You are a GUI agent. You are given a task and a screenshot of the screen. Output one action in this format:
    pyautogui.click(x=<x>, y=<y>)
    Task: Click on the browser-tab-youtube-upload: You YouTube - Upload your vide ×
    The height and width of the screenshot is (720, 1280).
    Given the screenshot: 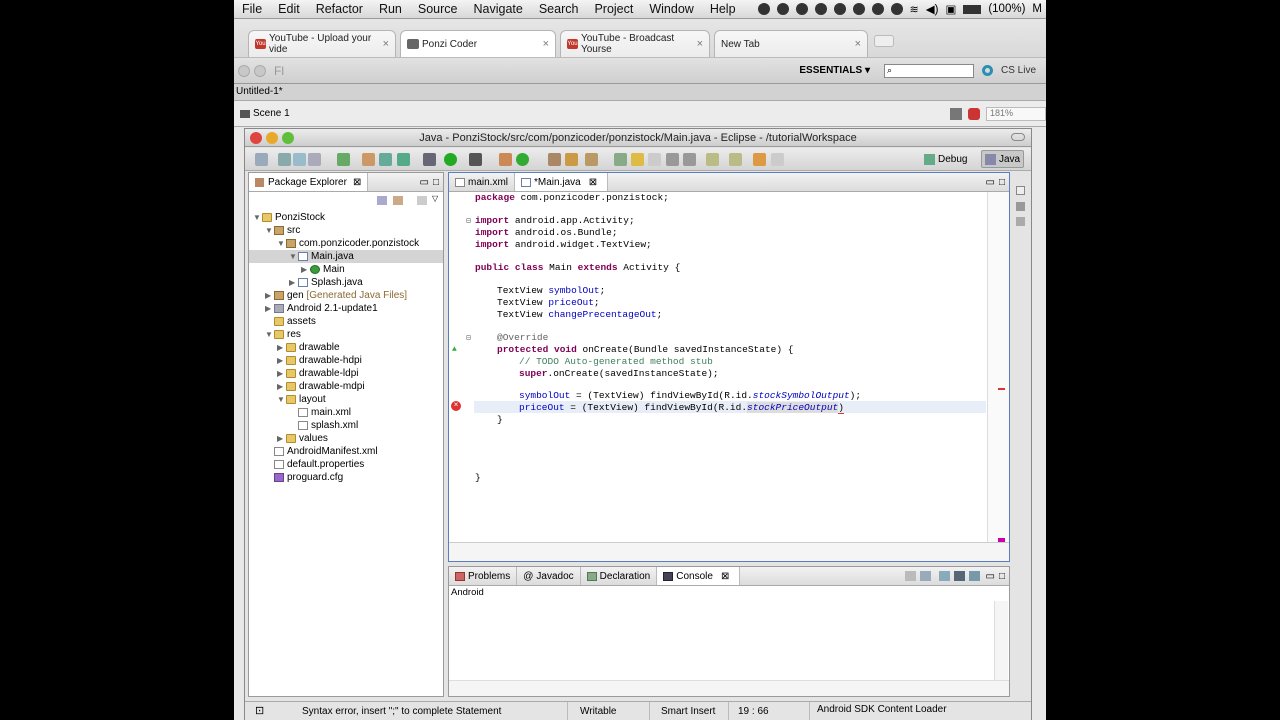 What is the action you would take?
    pyautogui.click(x=322, y=43)
    